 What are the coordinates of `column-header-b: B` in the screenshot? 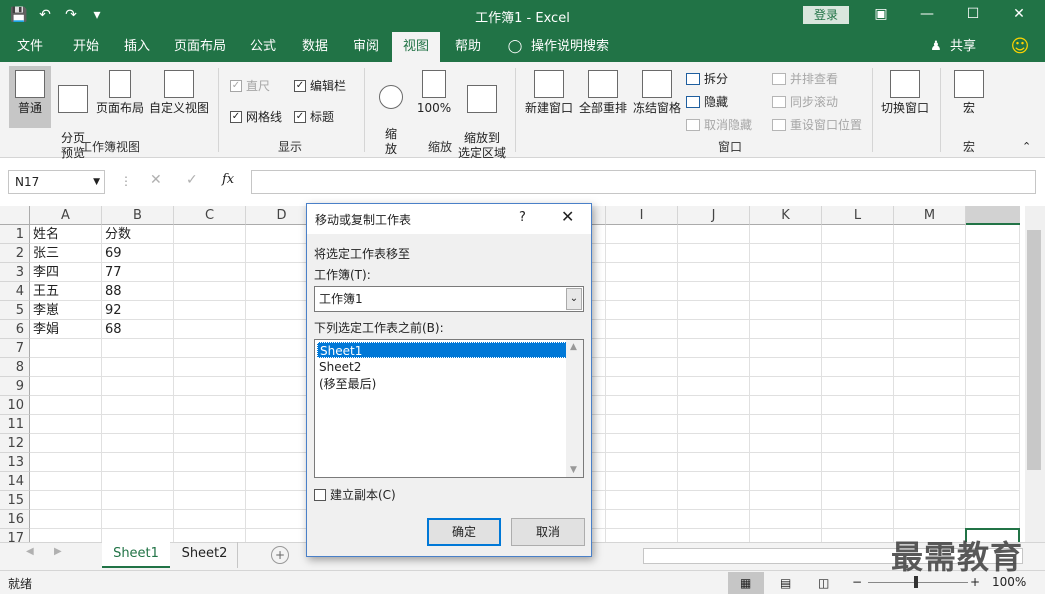 It's located at (138, 215).